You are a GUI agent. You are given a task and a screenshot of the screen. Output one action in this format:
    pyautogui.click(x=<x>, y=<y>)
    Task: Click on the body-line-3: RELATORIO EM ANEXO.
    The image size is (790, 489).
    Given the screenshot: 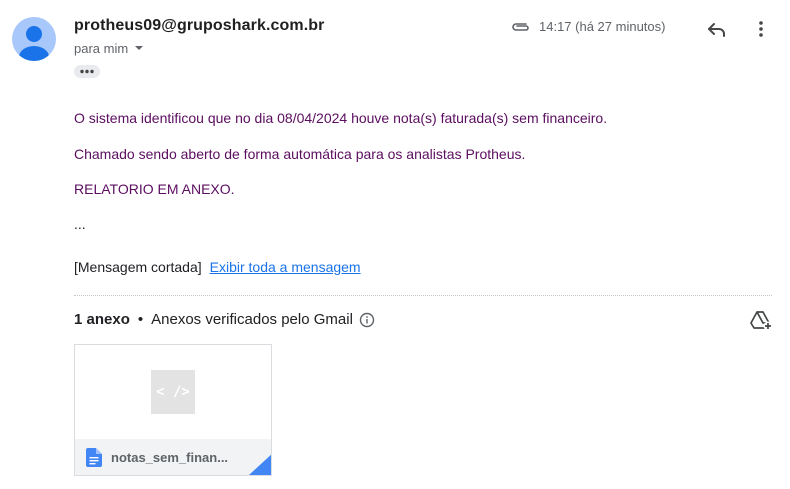 What is the action you would take?
    pyautogui.click(x=154, y=189)
    